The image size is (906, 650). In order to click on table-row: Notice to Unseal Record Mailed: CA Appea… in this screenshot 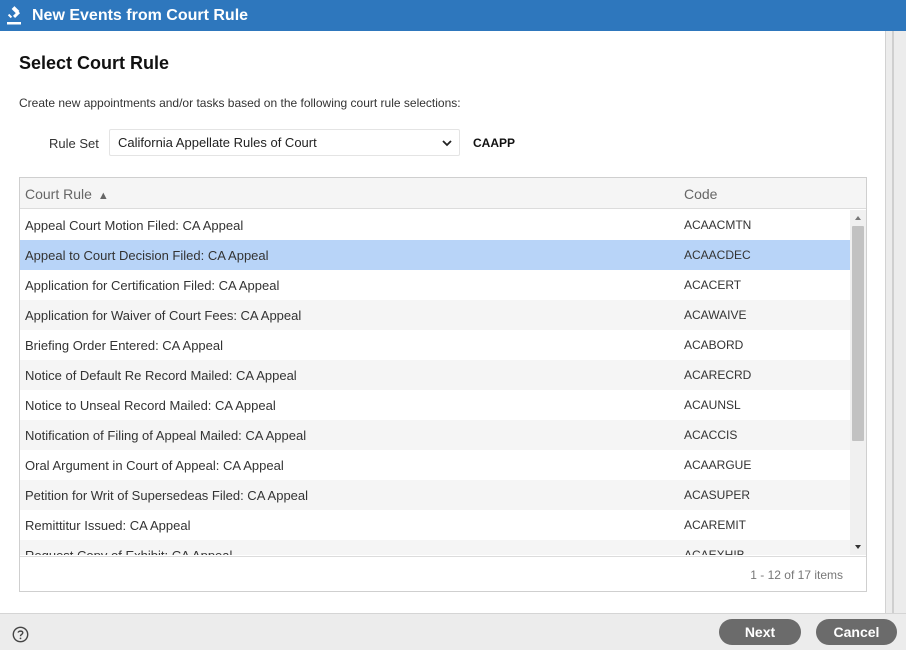, I will do `click(435, 405)`.